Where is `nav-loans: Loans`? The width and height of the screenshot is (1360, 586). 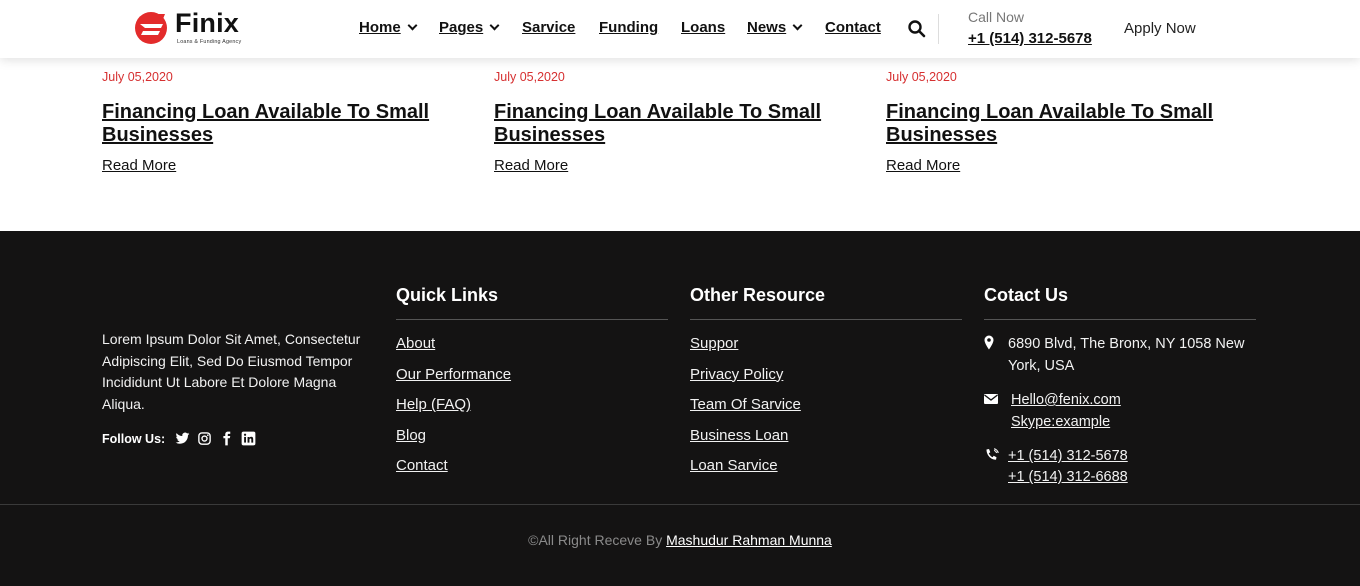 nav-loans: Loans is located at coordinates (703, 27).